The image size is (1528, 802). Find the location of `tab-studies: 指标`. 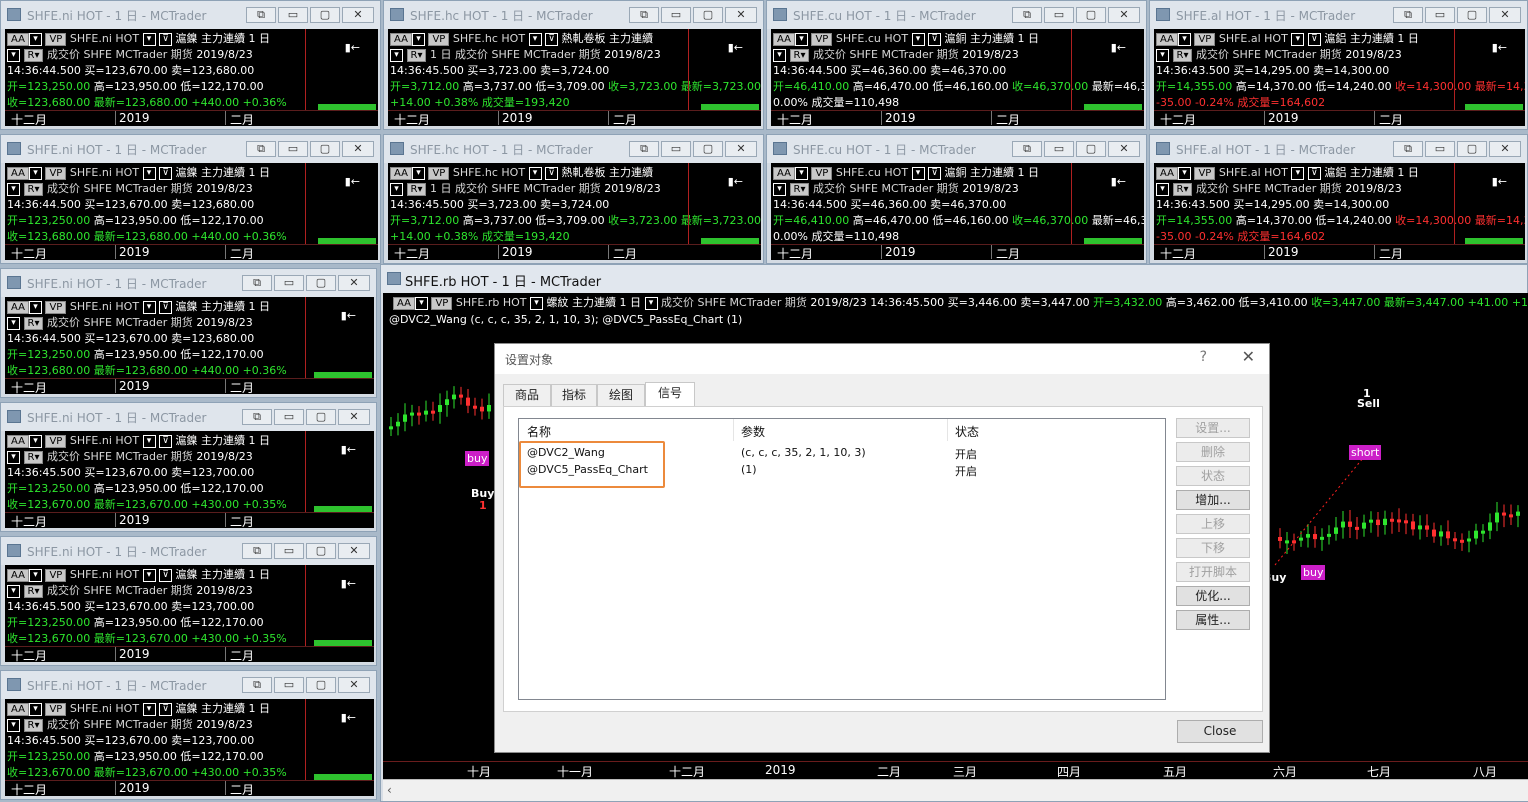

tab-studies: 指标 is located at coordinates (574, 395).